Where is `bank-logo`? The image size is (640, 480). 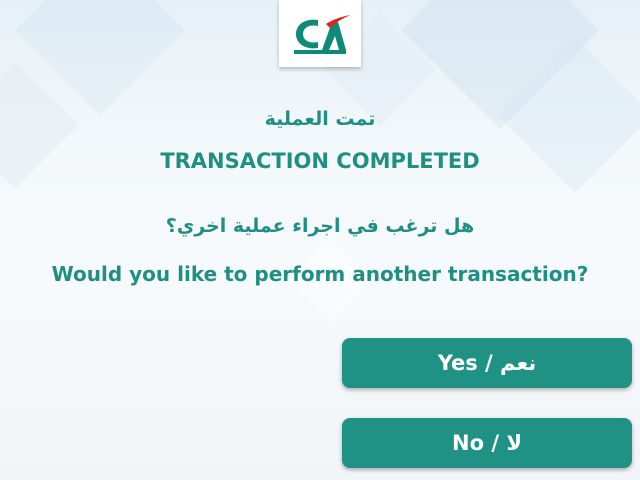 bank-logo is located at coordinates (320, 33).